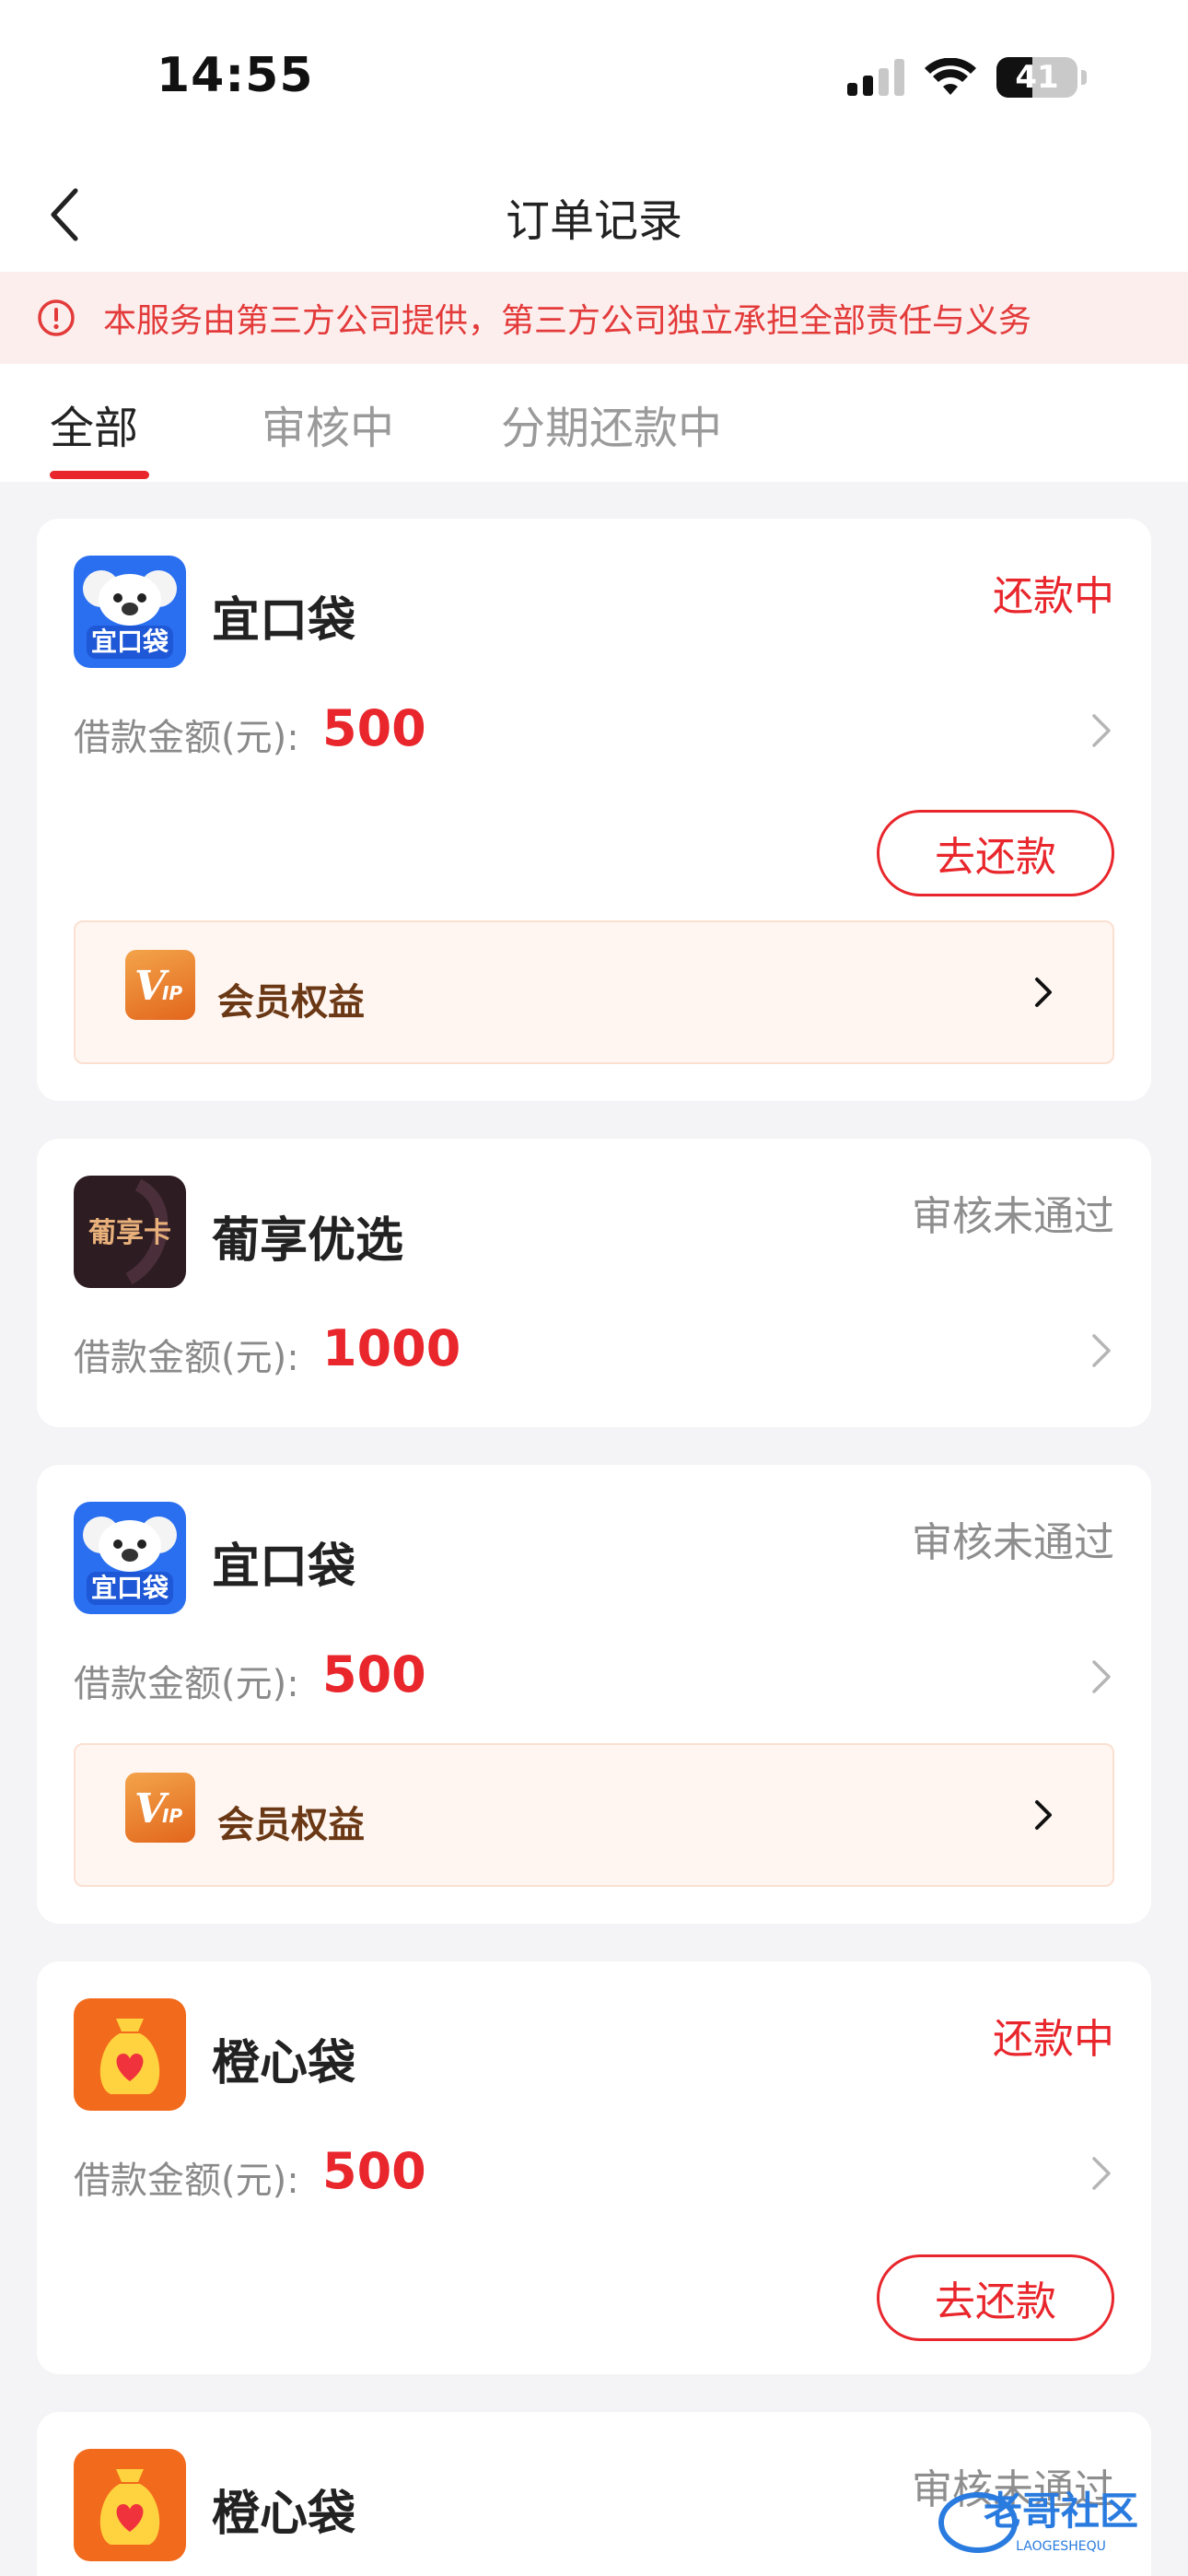  I want to click on disclaimer-banner: 本服务由第三方公司提供，第三方公司独立承担全部责任与义务, so click(594, 318).